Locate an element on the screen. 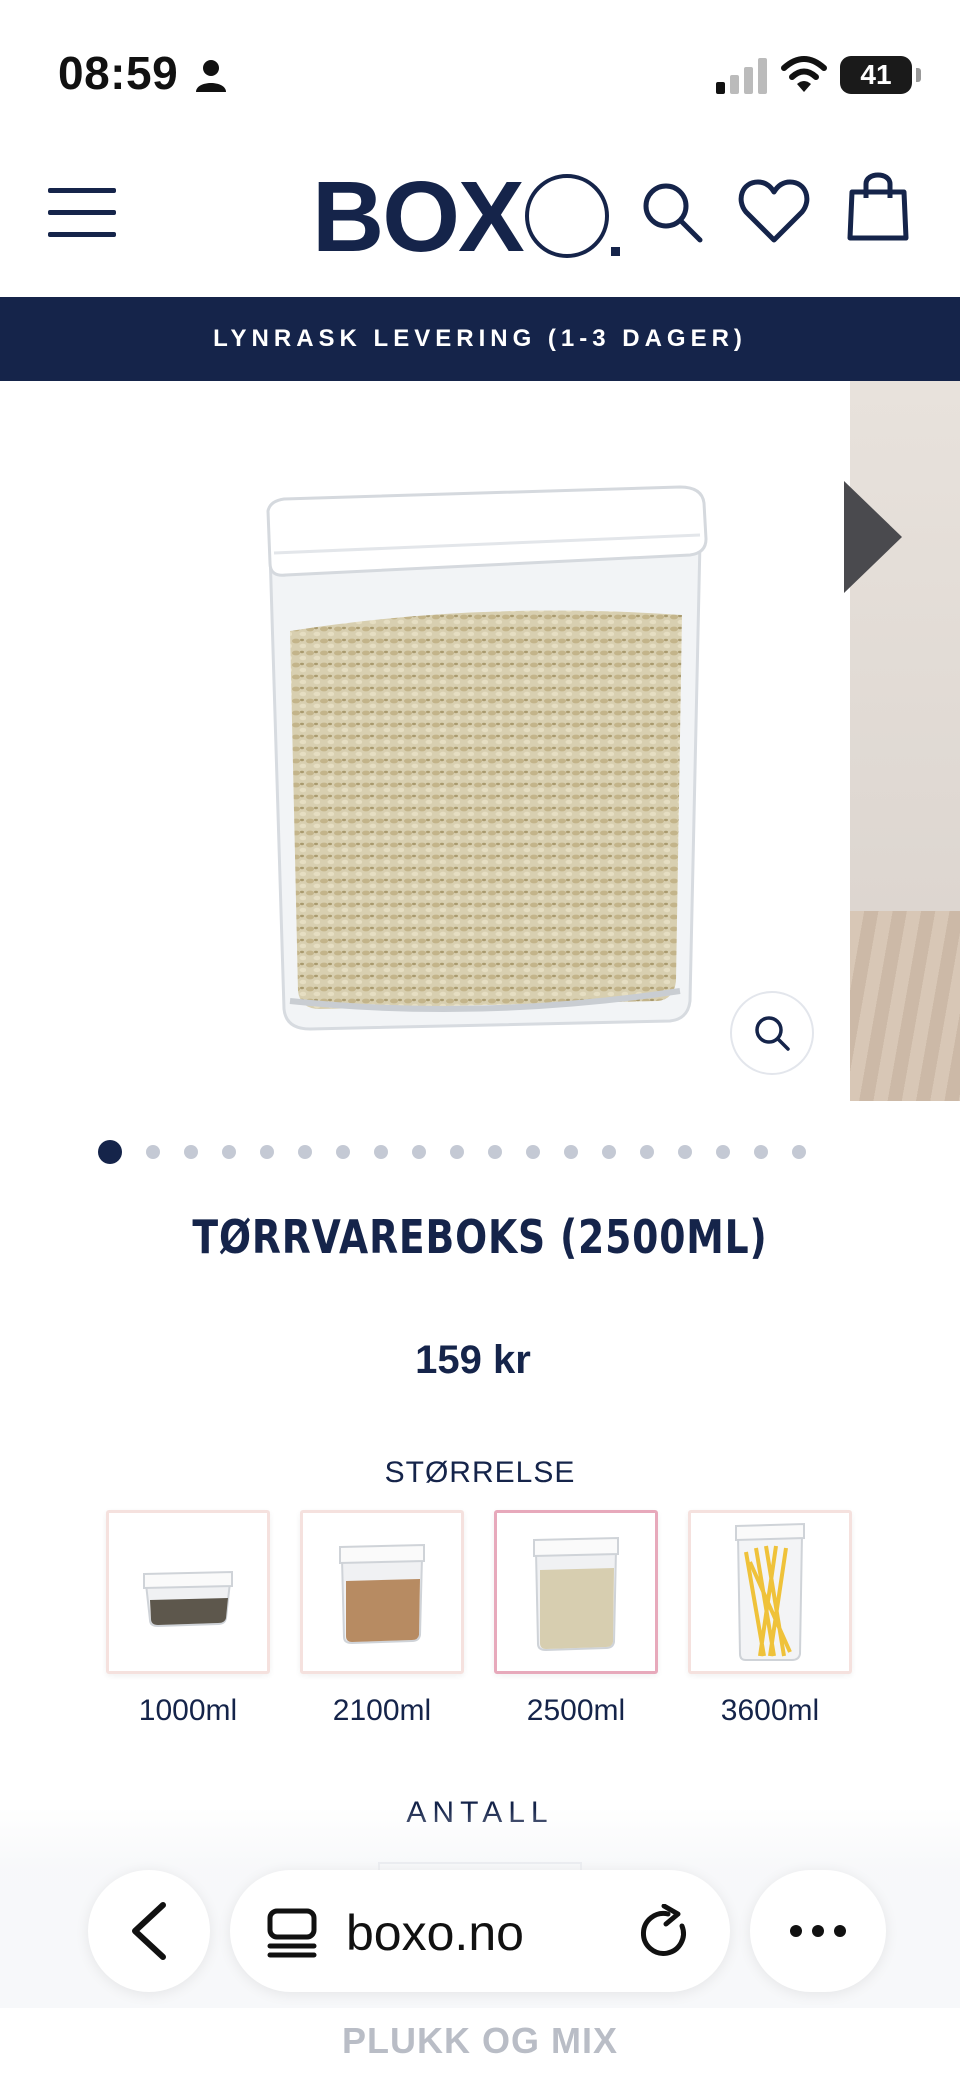 This screenshot has height=2079, width=960. variant-label: 2100ml is located at coordinates (382, 1710).